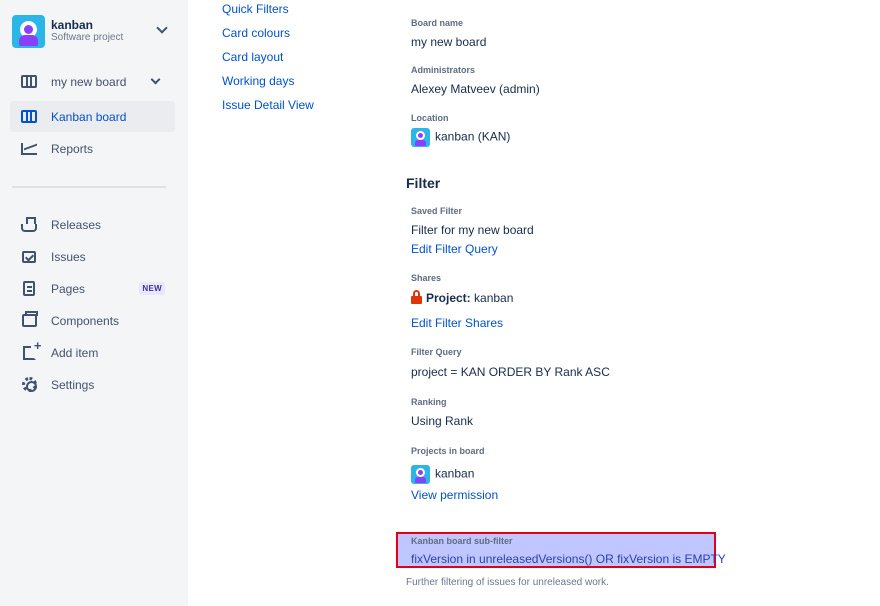 The image size is (880, 606). Describe the element at coordinates (454, 249) in the screenshot. I see `edit-filter-query-link: Edit Filter Query` at that location.